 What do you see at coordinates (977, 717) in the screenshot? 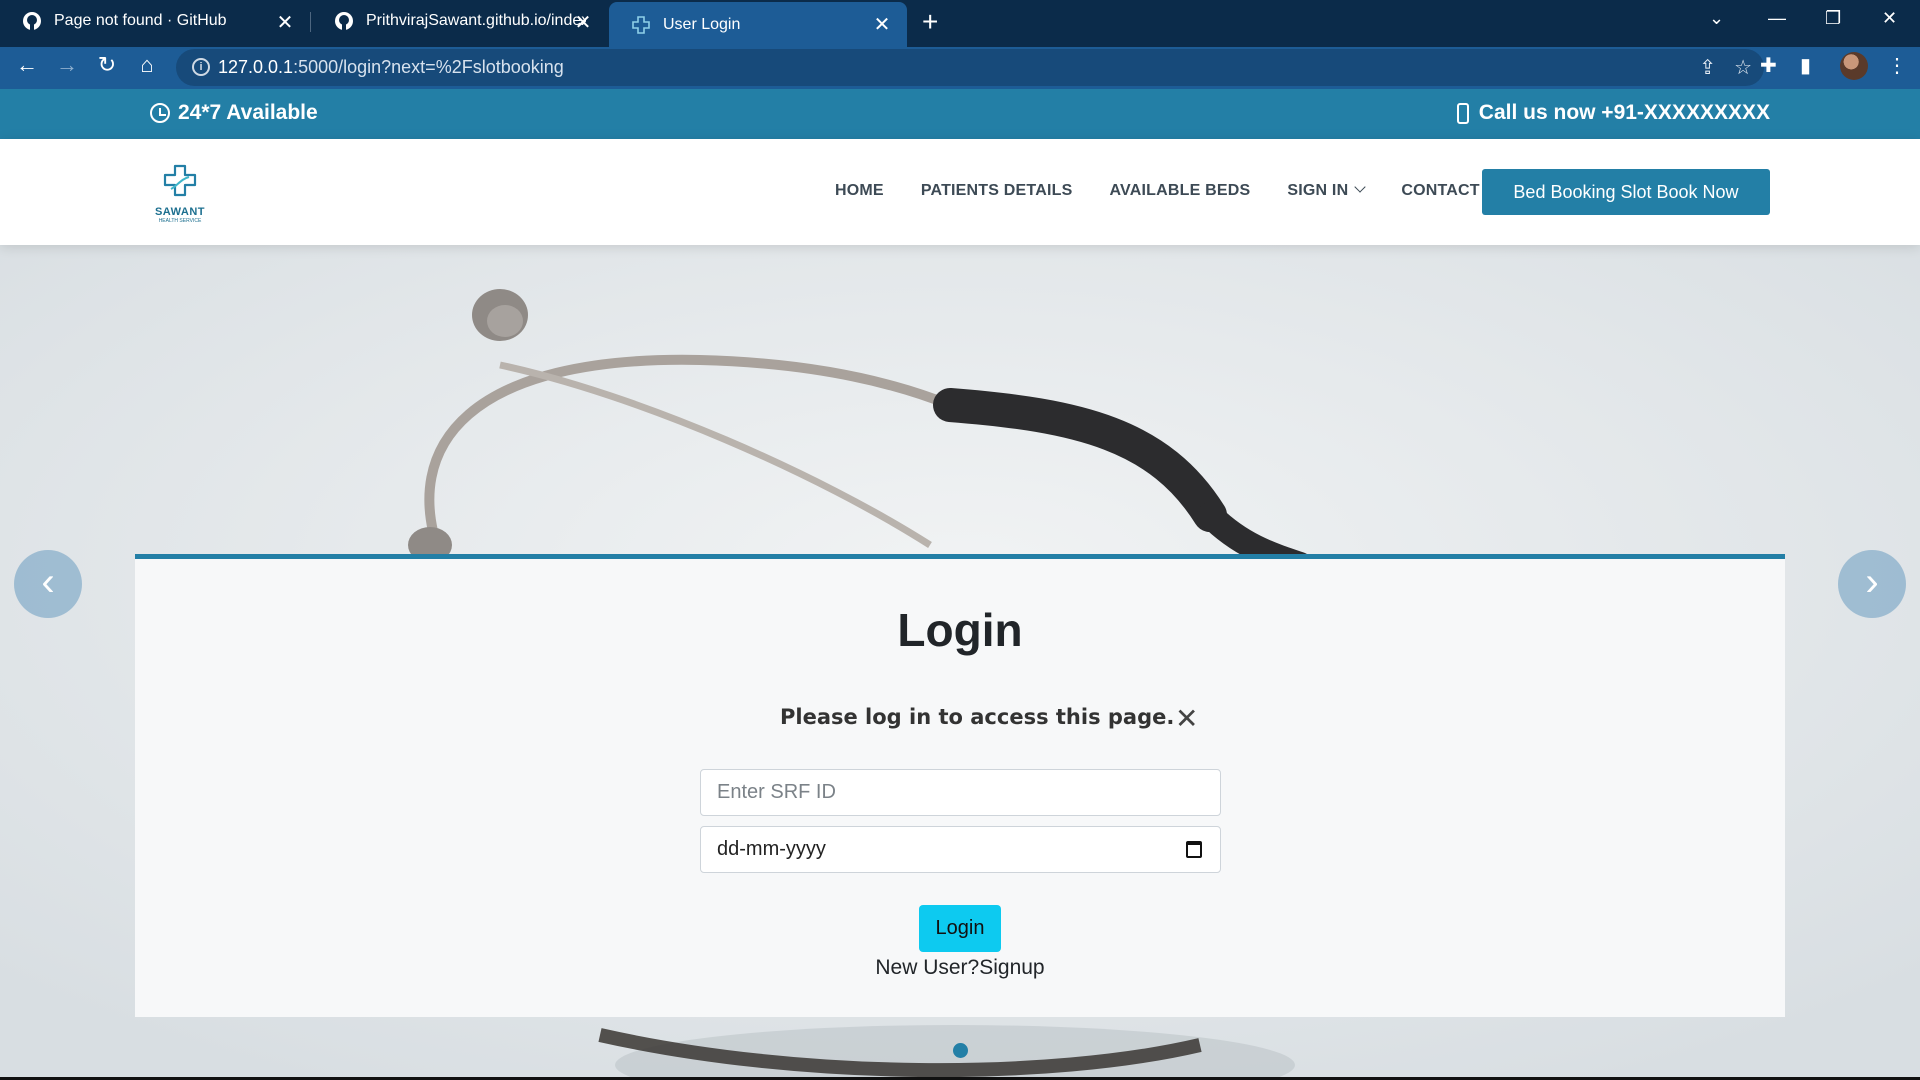
I see `login-required-alert: Please log in to access this page.` at bounding box center [977, 717].